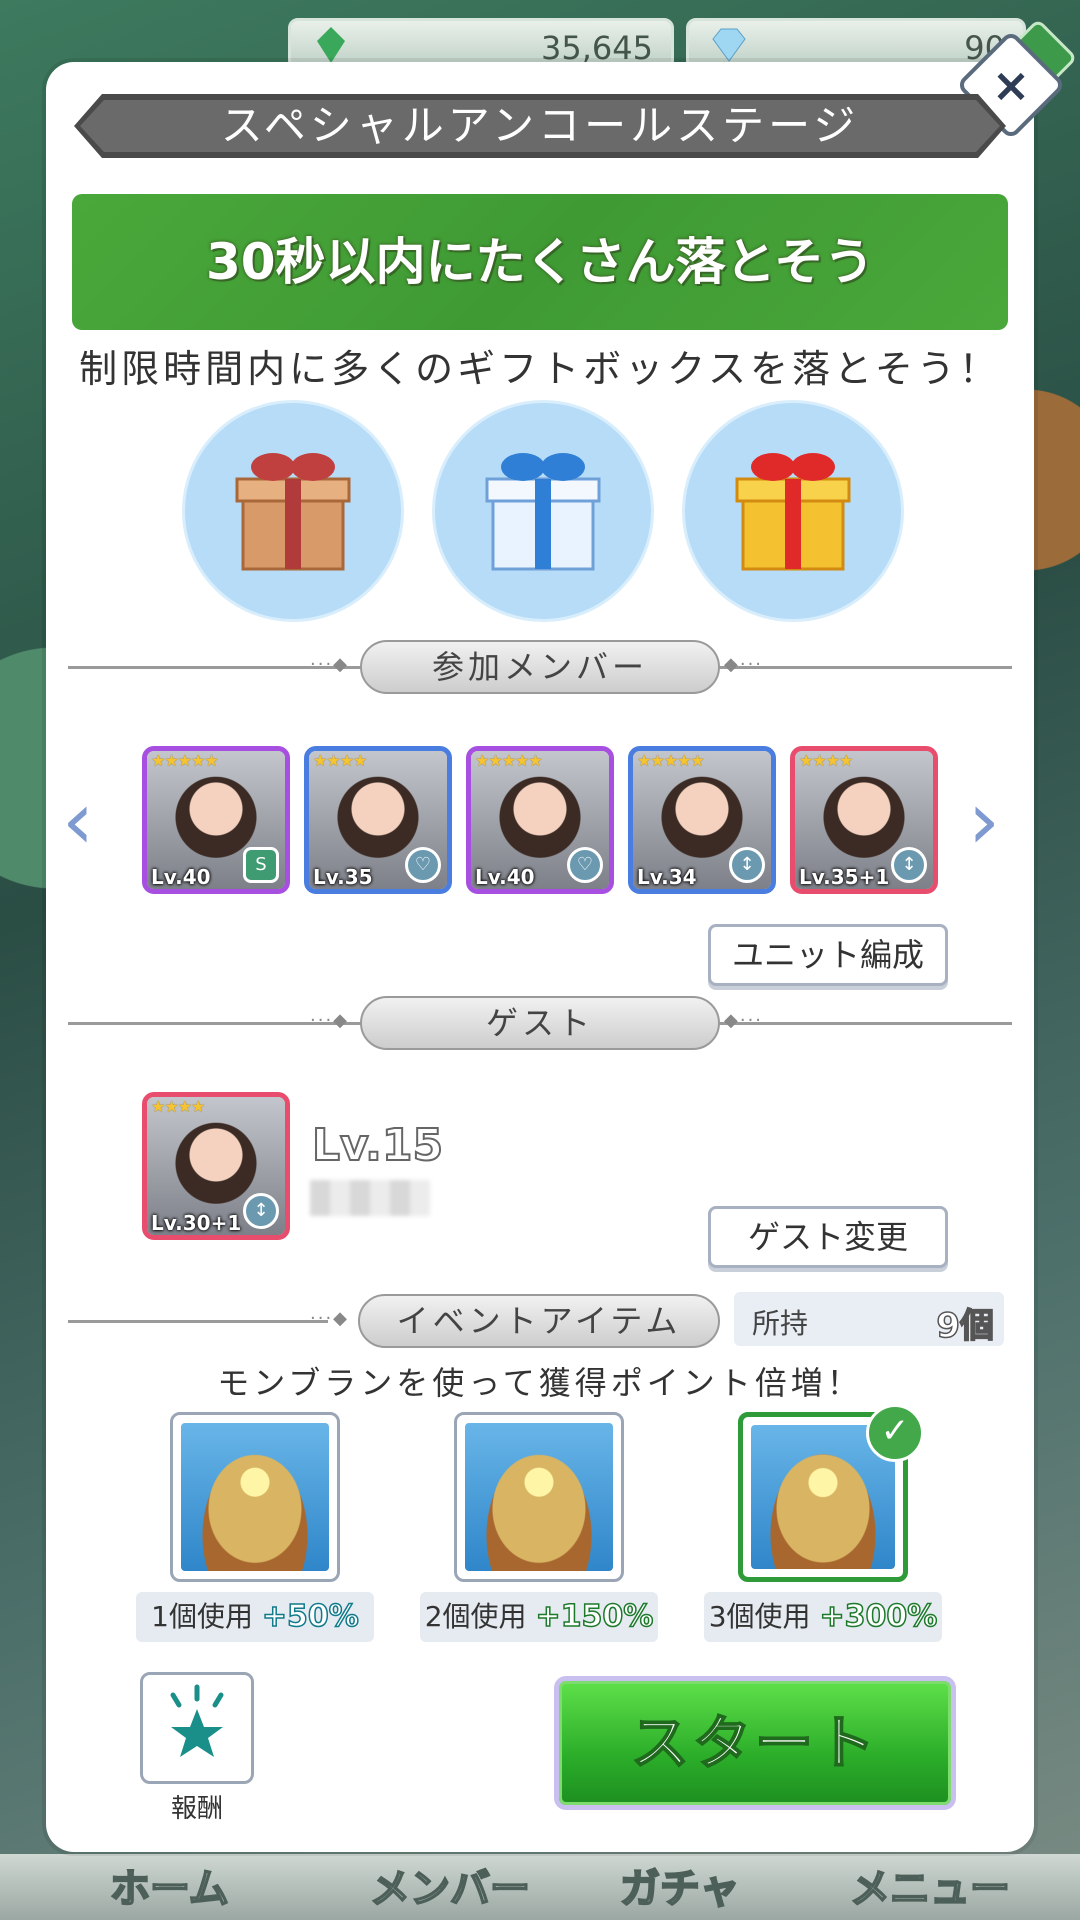  What do you see at coordinates (198, 1321) in the screenshot?
I see `section-divider` at bounding box center [198, 1321].